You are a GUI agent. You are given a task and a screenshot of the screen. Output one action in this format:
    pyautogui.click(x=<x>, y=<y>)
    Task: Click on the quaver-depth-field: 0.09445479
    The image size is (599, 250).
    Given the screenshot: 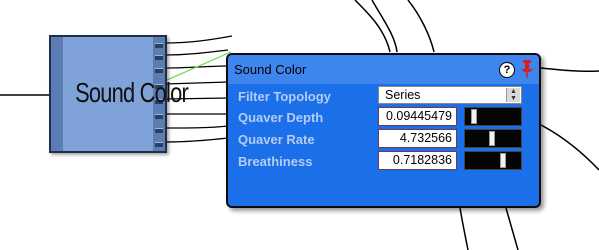 What is the action you would take?
    pyautogui.click(x=417, y=116)
    